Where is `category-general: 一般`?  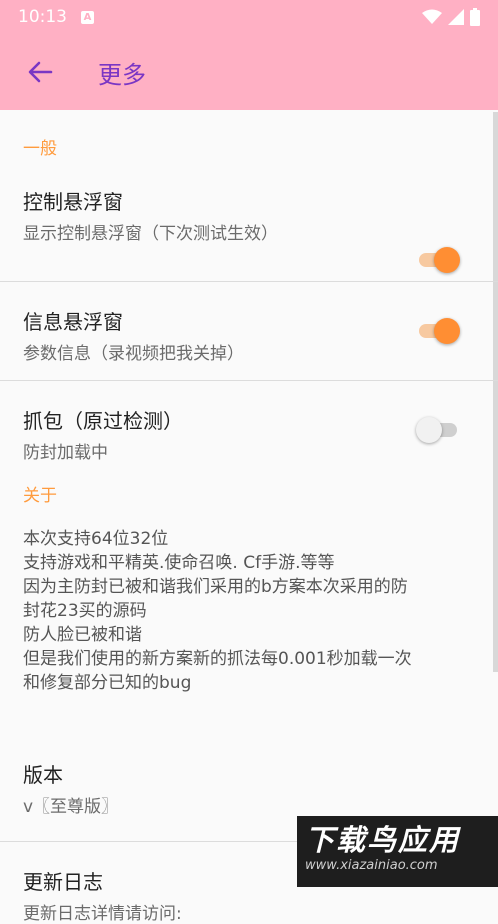 category-general: 一般 is located at coordinates (40, 149).